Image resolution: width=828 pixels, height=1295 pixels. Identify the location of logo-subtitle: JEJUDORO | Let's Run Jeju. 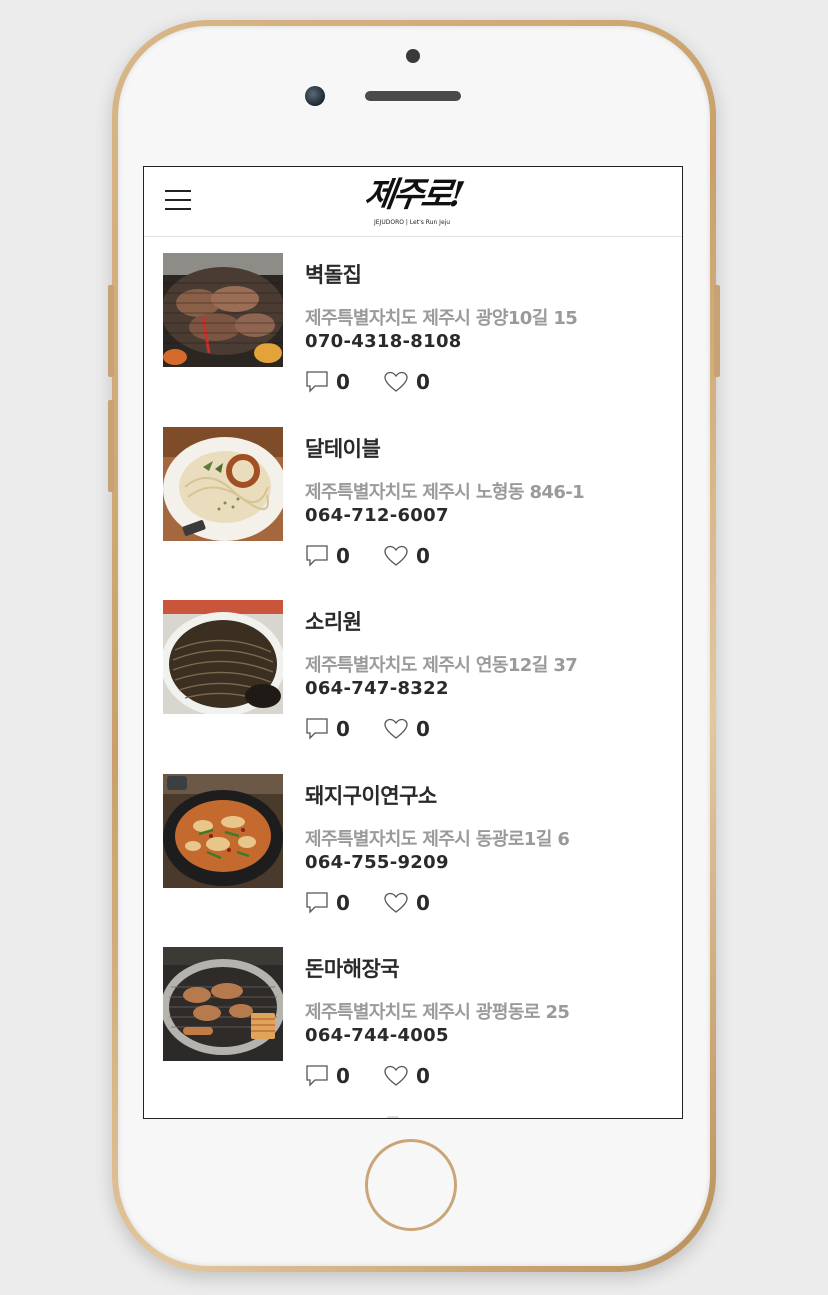
(412, 222).